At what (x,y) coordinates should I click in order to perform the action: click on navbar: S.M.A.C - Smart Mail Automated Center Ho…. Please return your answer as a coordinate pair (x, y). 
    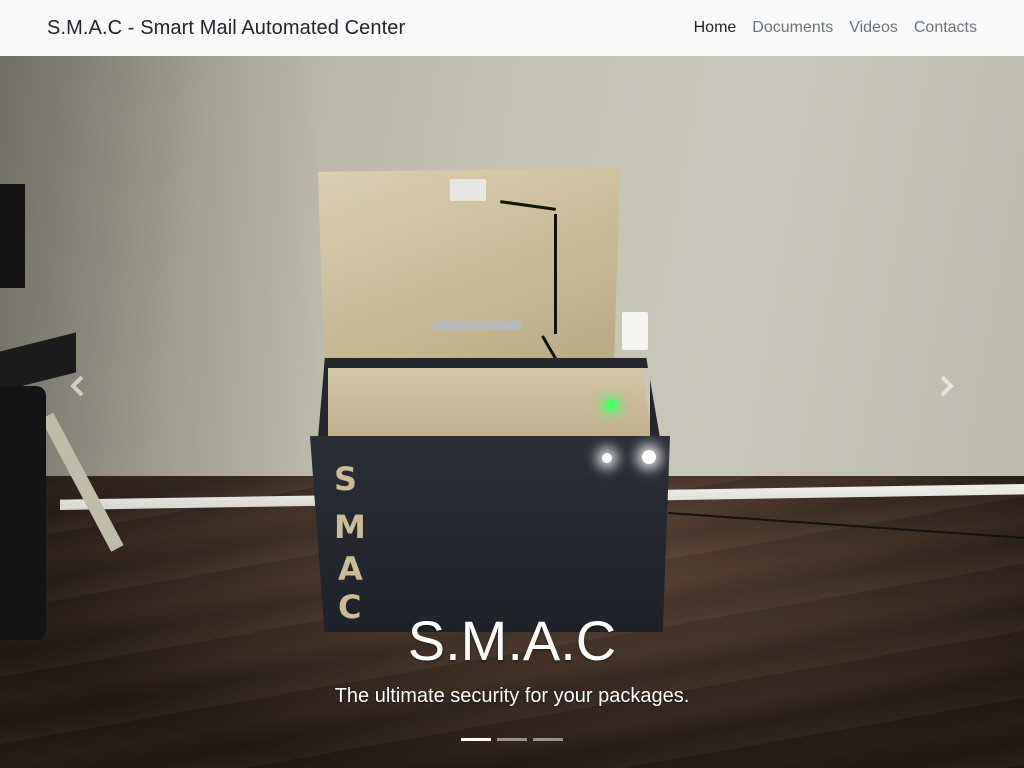
    Looking at the image, I should click on (512, 28).